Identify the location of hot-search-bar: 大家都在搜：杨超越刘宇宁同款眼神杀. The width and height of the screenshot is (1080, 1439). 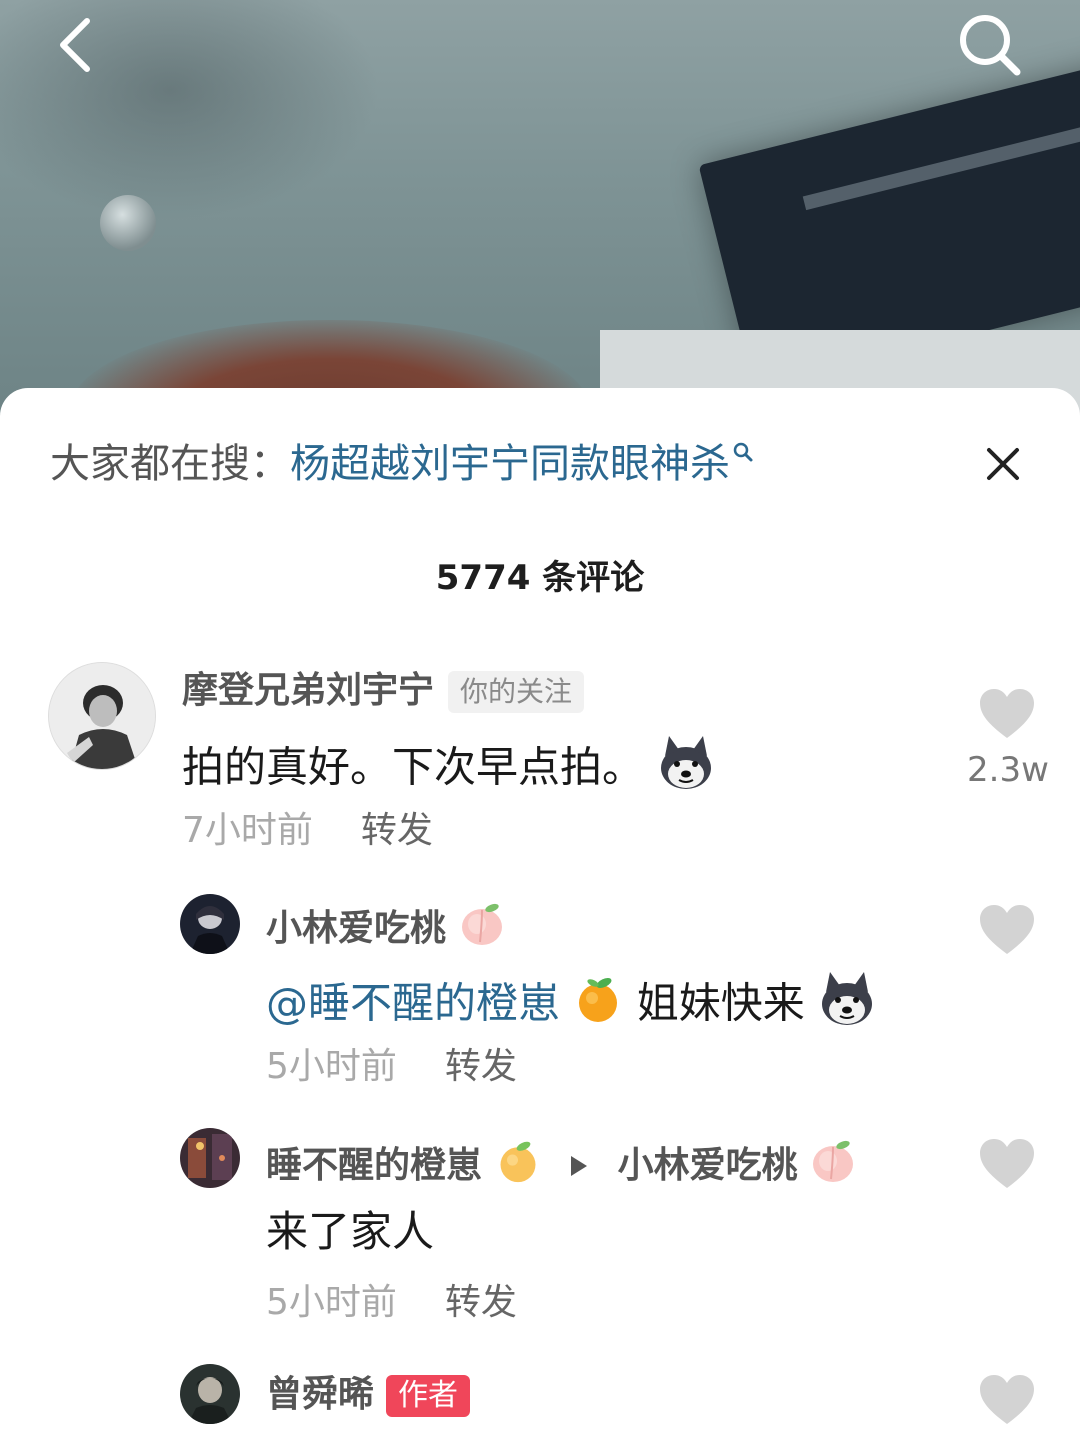
(402, 464).